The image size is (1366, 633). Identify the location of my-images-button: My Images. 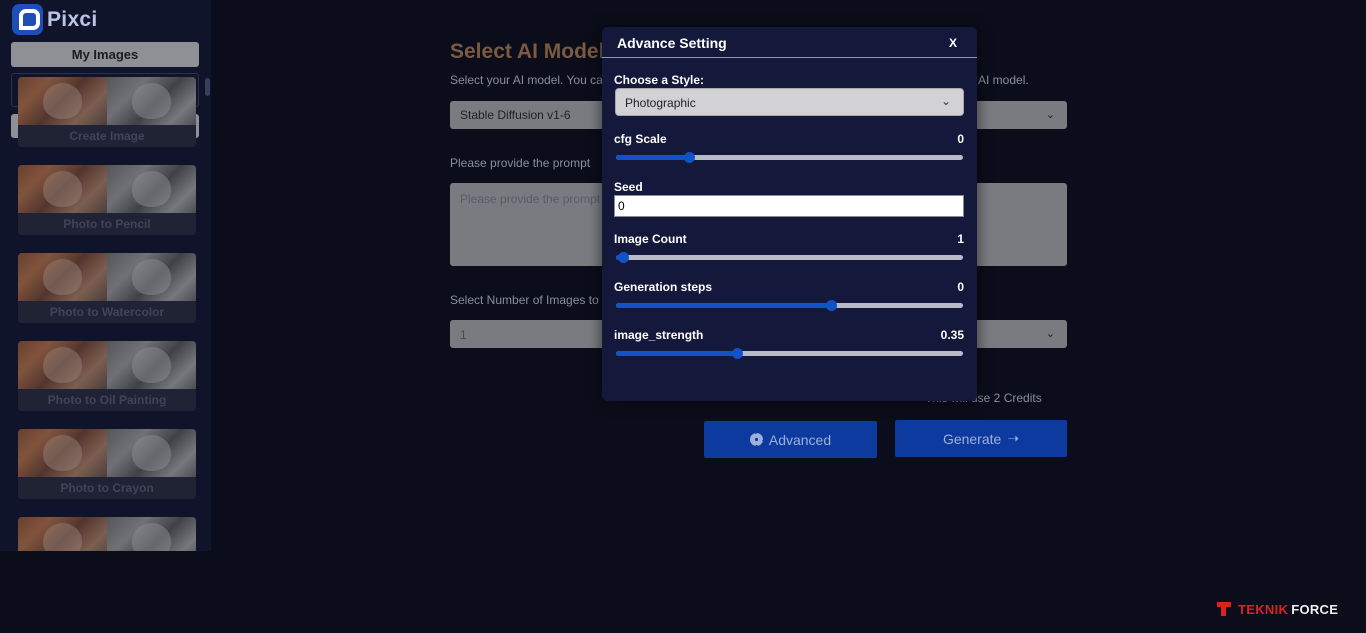
(105, 54).